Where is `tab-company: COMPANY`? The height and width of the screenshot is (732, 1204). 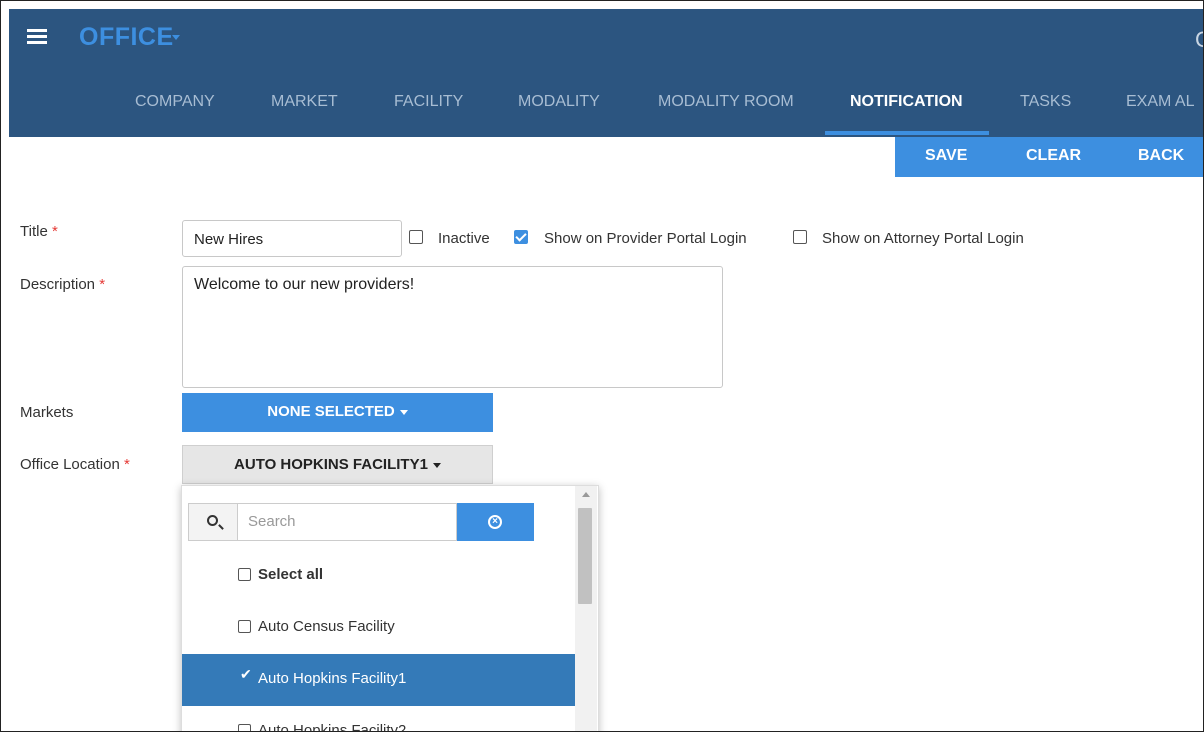 tab-company: COMPANY is located at coordinates (175, 109).